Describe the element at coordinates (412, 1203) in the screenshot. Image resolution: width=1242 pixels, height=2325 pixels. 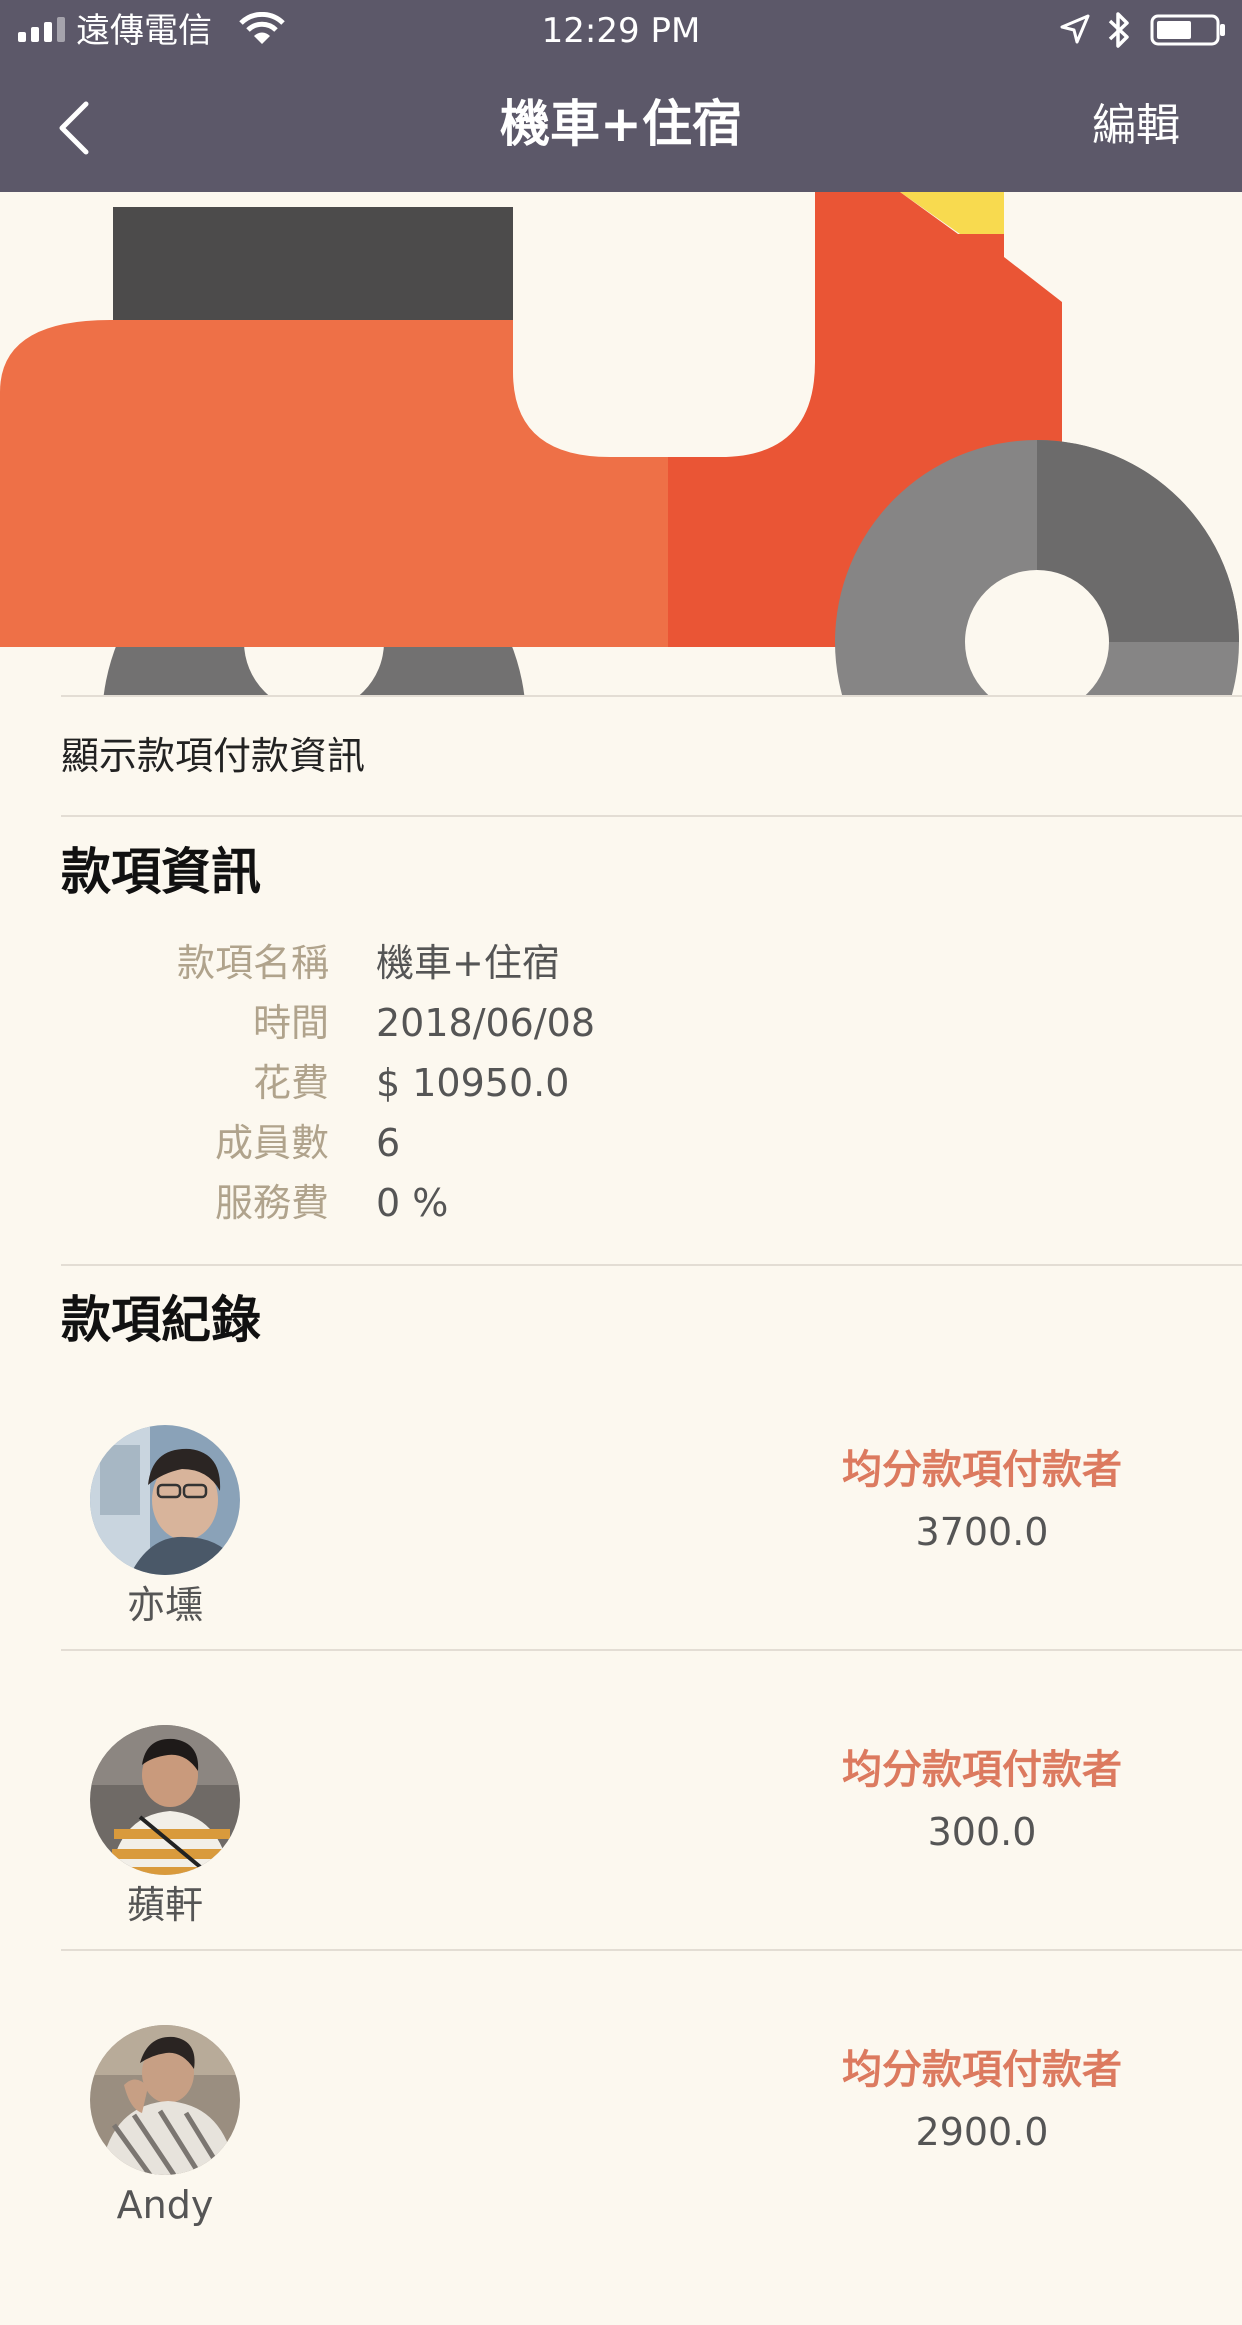
I see `info-value: 0 %` at that location.